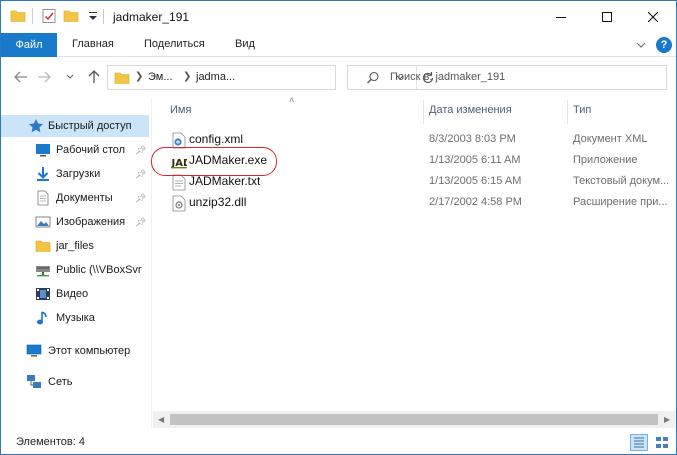 The image size is (677, 455). I want to click on scroll-right-icon: ▶, so click(667, 419).